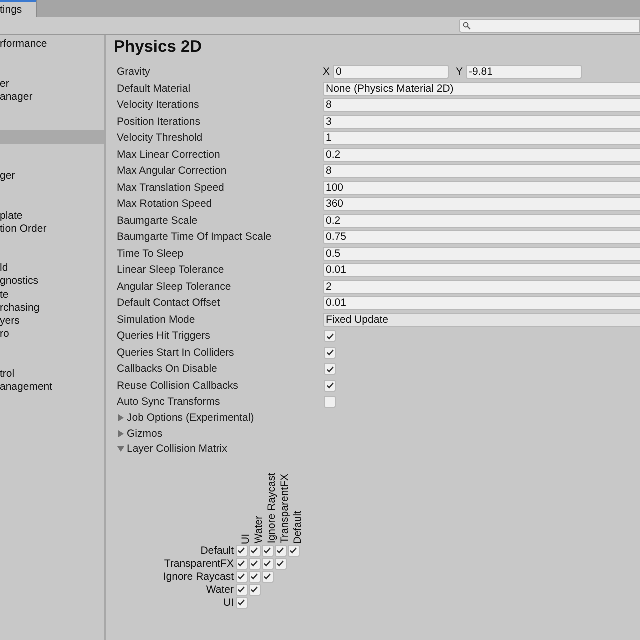 This screenshot has height=640, width=640. Describe the element at coordinates (167, 369) in the screenshot. I see `property-label: Callbacks On Disable` at that location.